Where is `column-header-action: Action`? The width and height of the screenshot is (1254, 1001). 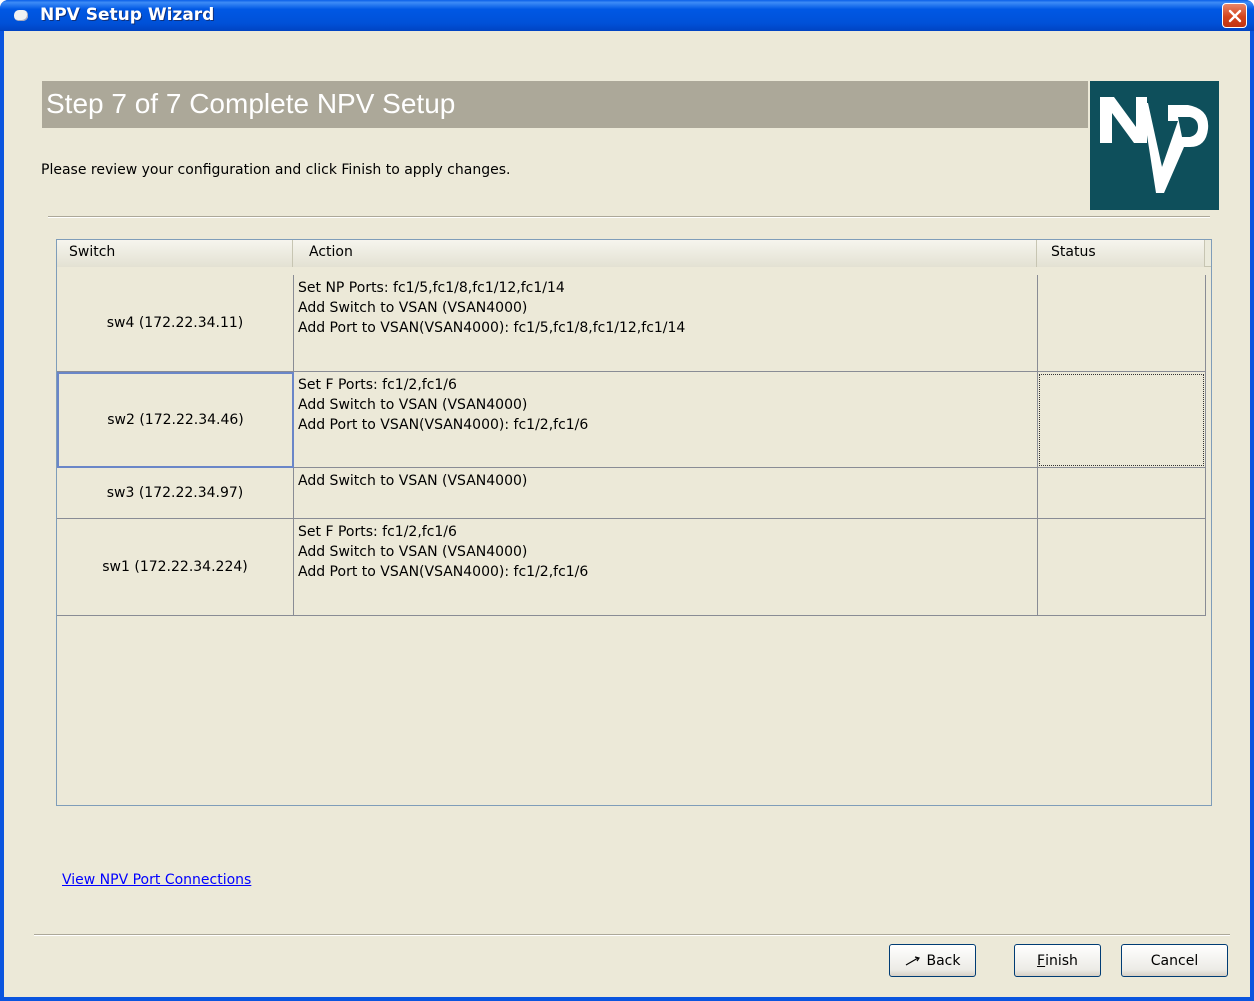
column-header-action: Action is located at coordinates (665, 253).